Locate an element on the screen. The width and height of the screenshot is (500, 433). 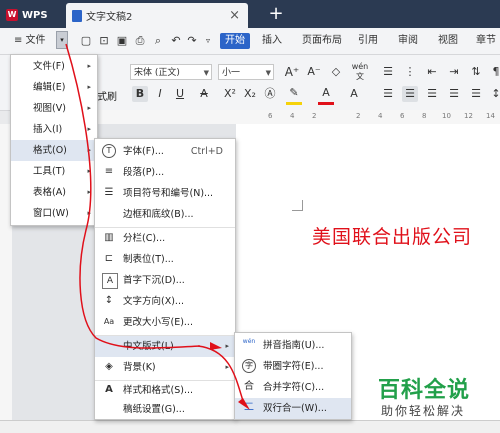
annotation-arrow-path is located at coordinates (221, 375).